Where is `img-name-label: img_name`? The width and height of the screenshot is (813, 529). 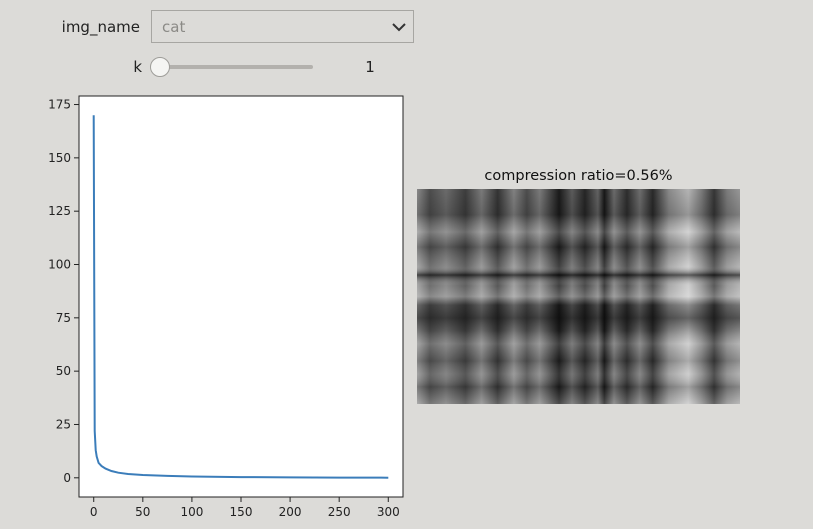 img-name-label: img_name is located at coordinates (100, 27).